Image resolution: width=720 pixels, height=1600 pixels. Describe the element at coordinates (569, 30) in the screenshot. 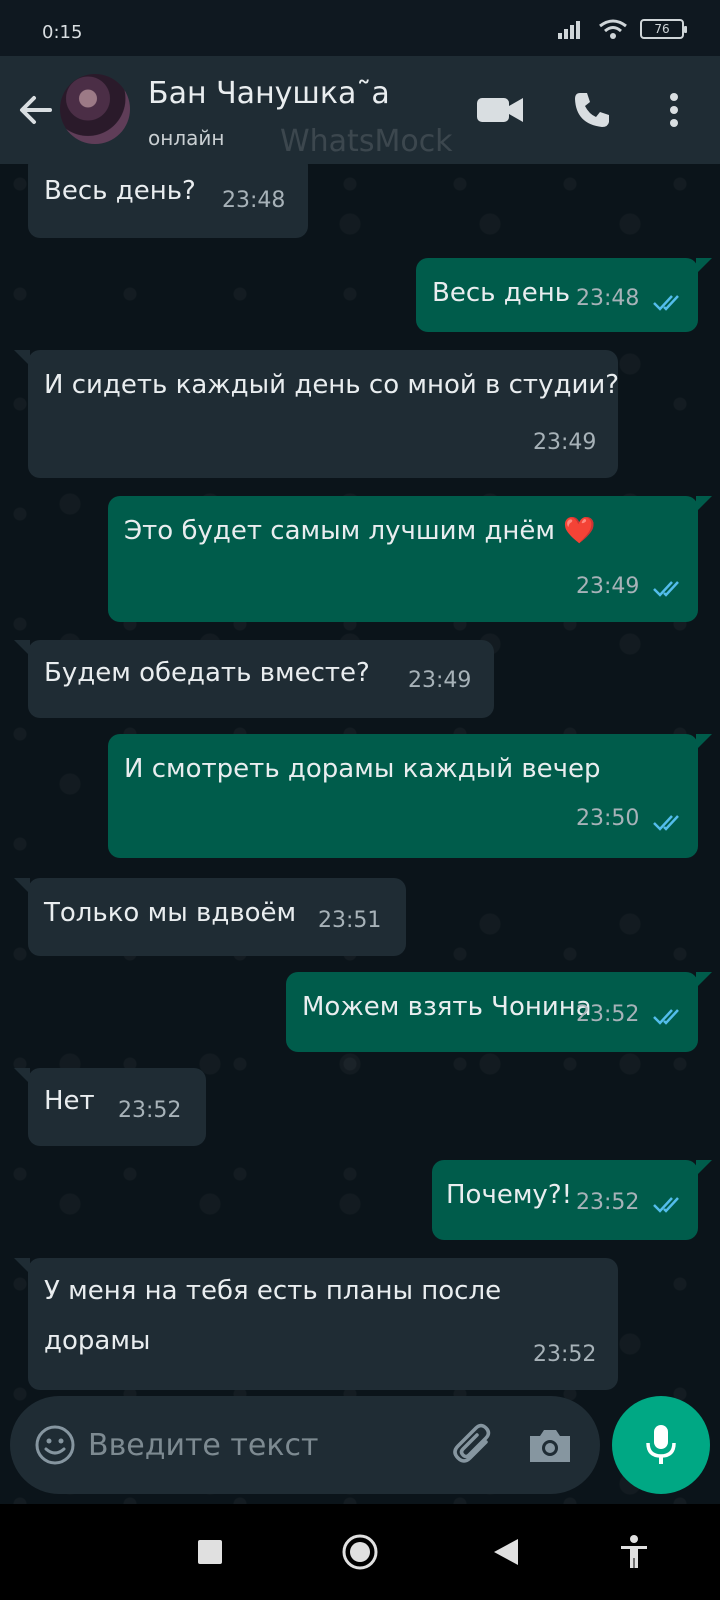

I see `signal-icon` at that location.